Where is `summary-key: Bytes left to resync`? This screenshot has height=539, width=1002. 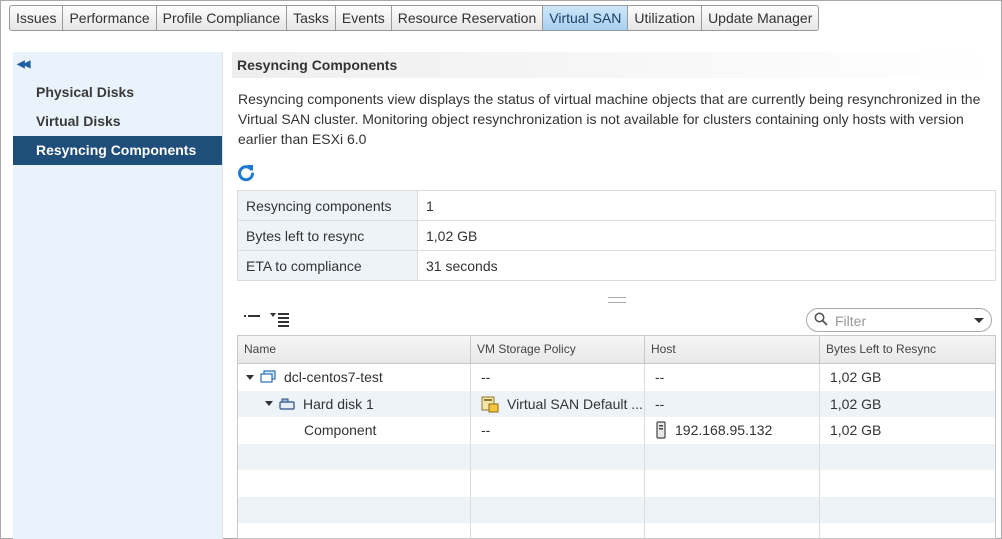
summary-key: Bytes left to resync is located at coordinates (327, 235).